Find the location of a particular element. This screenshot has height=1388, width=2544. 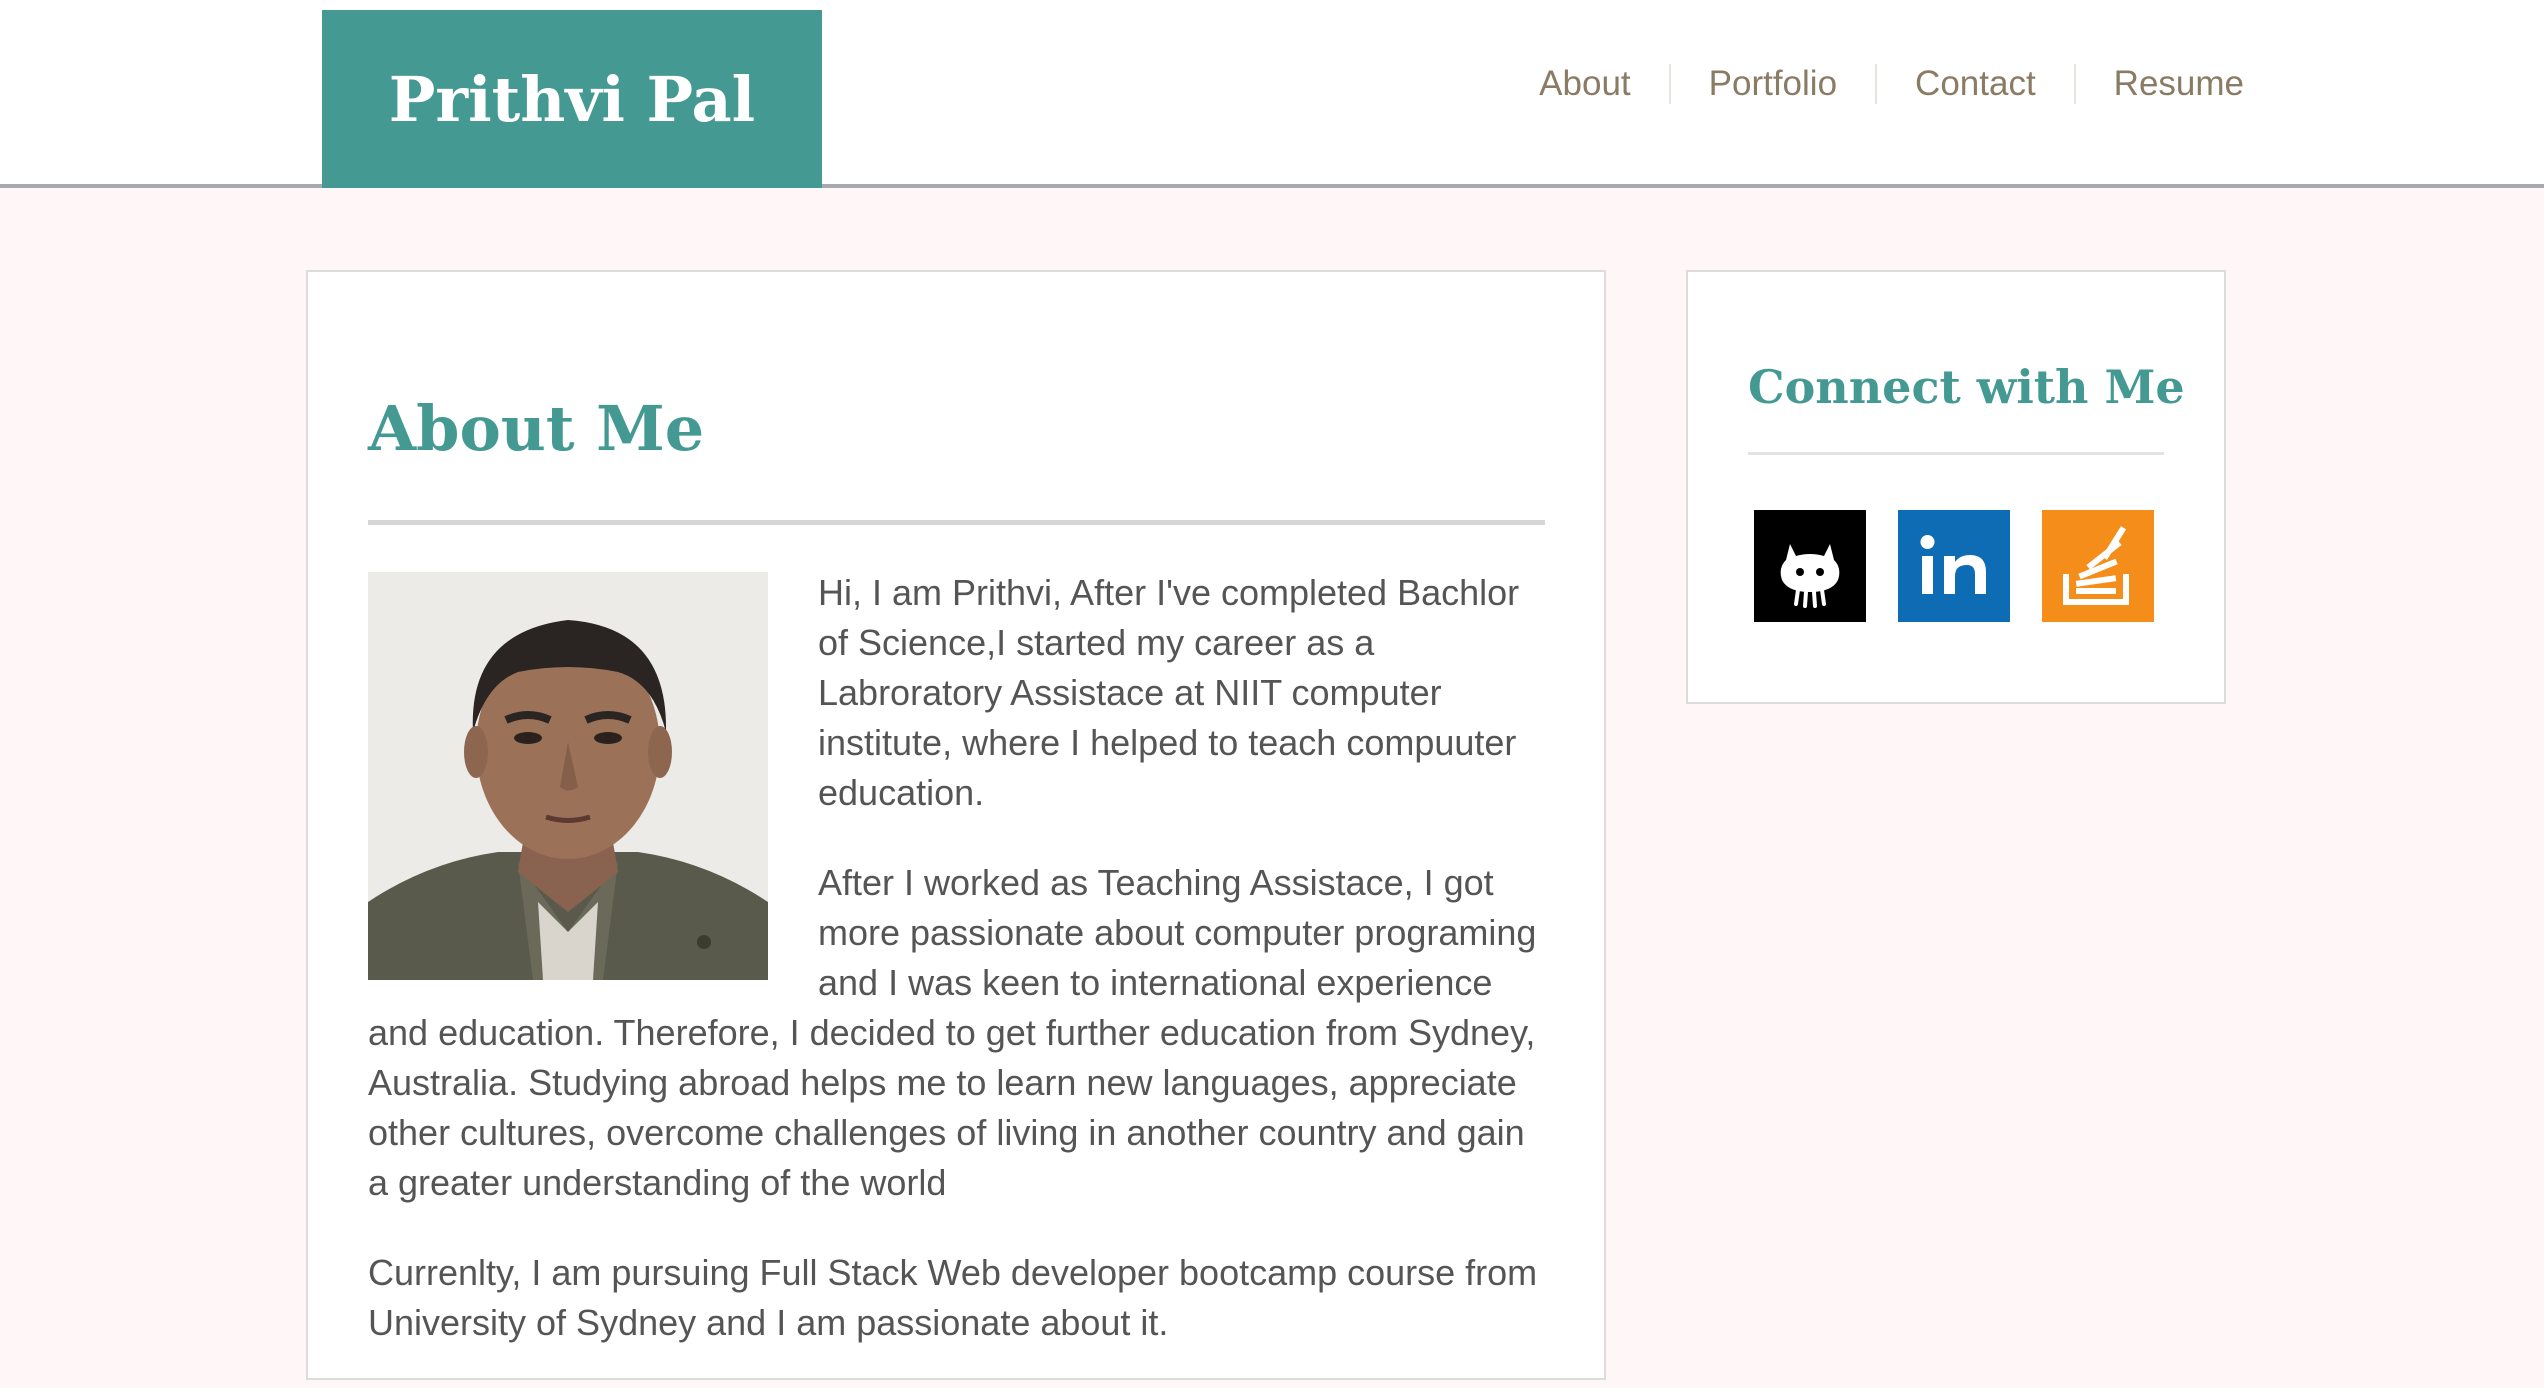

nav-link-about: About is located at coordinates (1584, 84).